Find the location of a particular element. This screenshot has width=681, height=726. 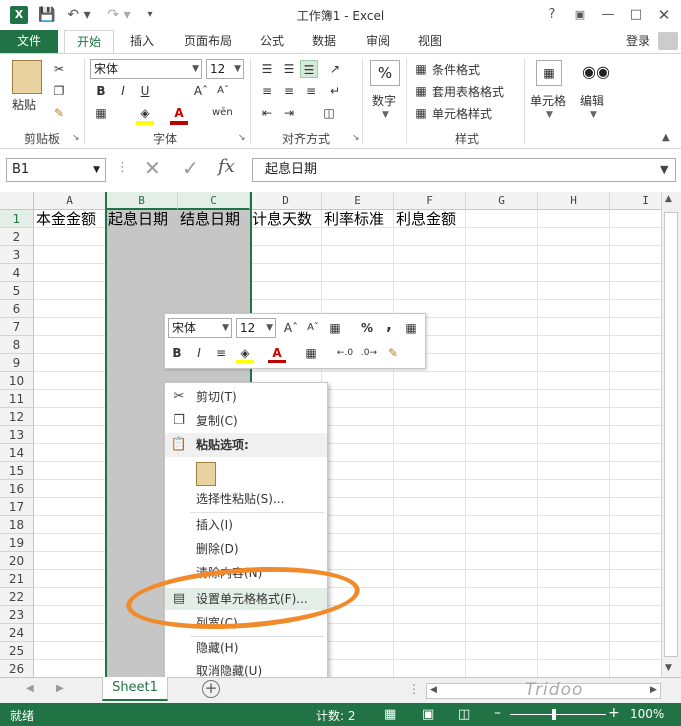

align-bottom-icon: ☰ is located at coordinates (309, 69).